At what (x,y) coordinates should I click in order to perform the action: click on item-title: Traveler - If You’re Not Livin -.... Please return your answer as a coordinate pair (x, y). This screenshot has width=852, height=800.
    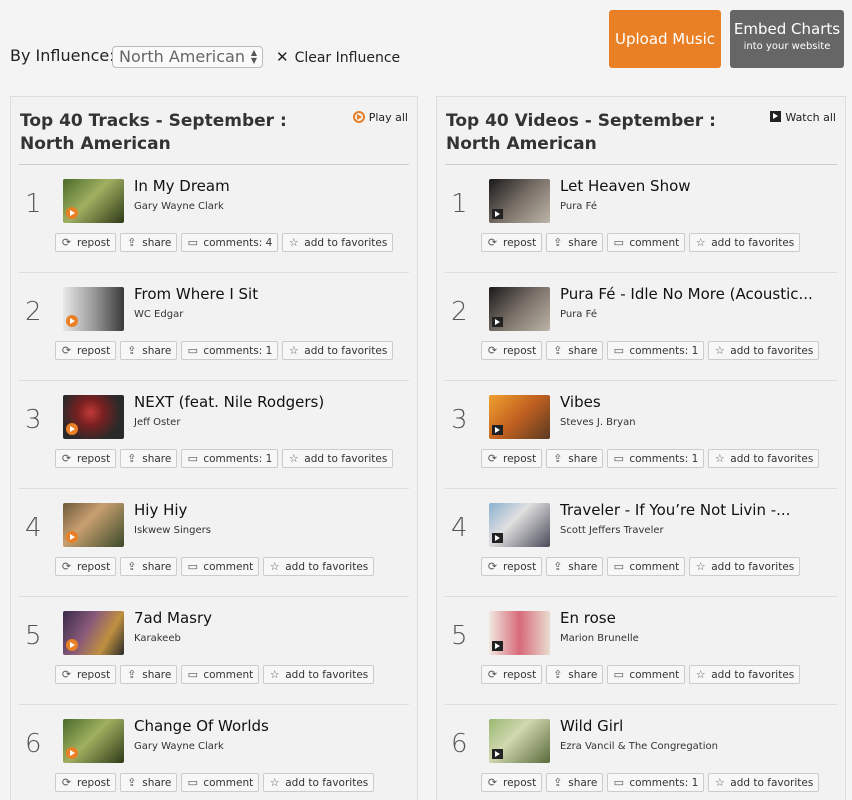
    Looking at the image, I should click on (675, 510).